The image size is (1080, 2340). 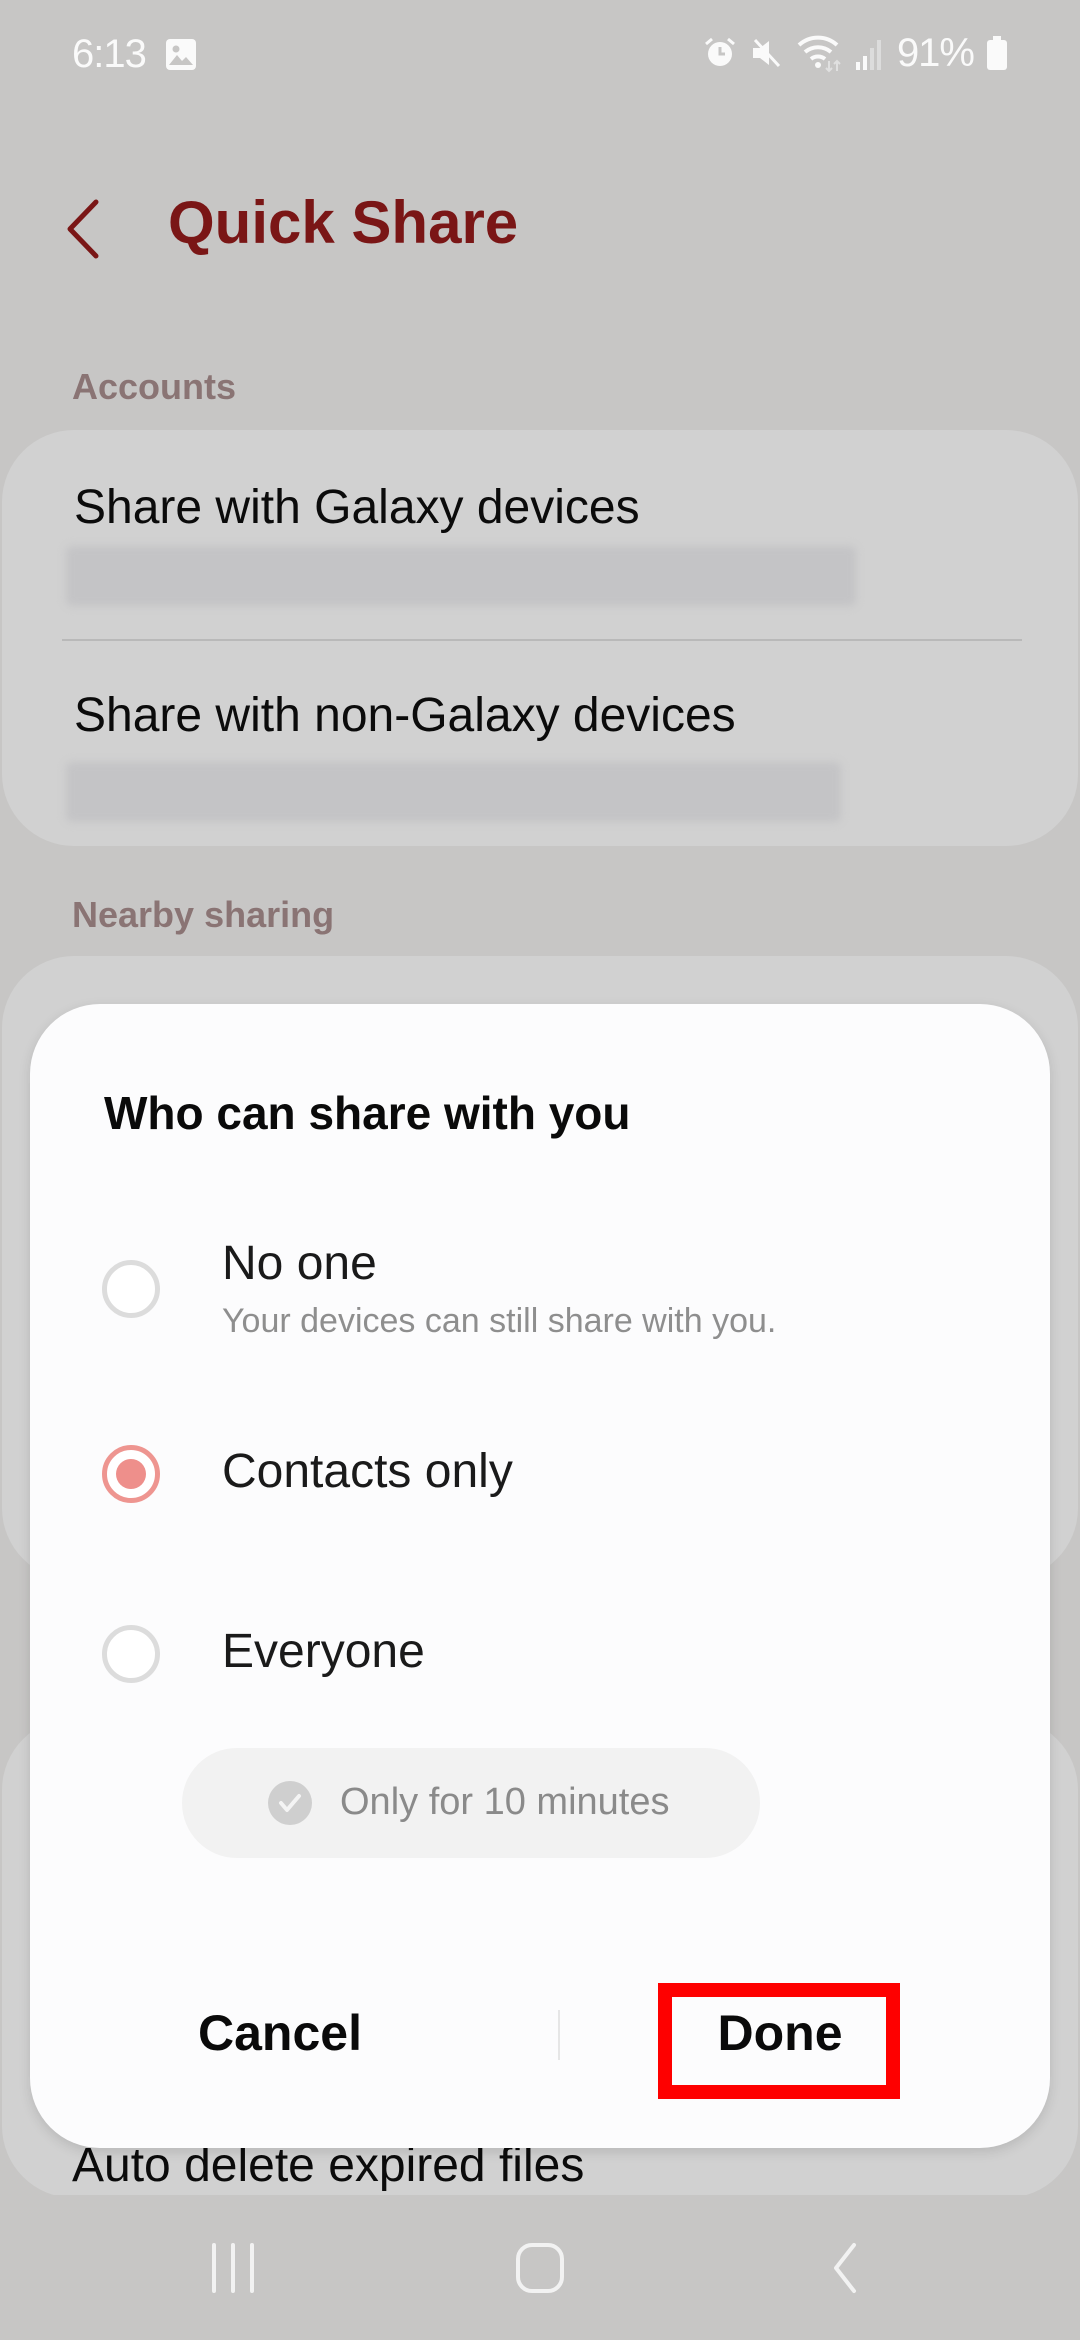 I want to click on list-item-title: Share with Galaxy devices, so click(x=357, y=507).